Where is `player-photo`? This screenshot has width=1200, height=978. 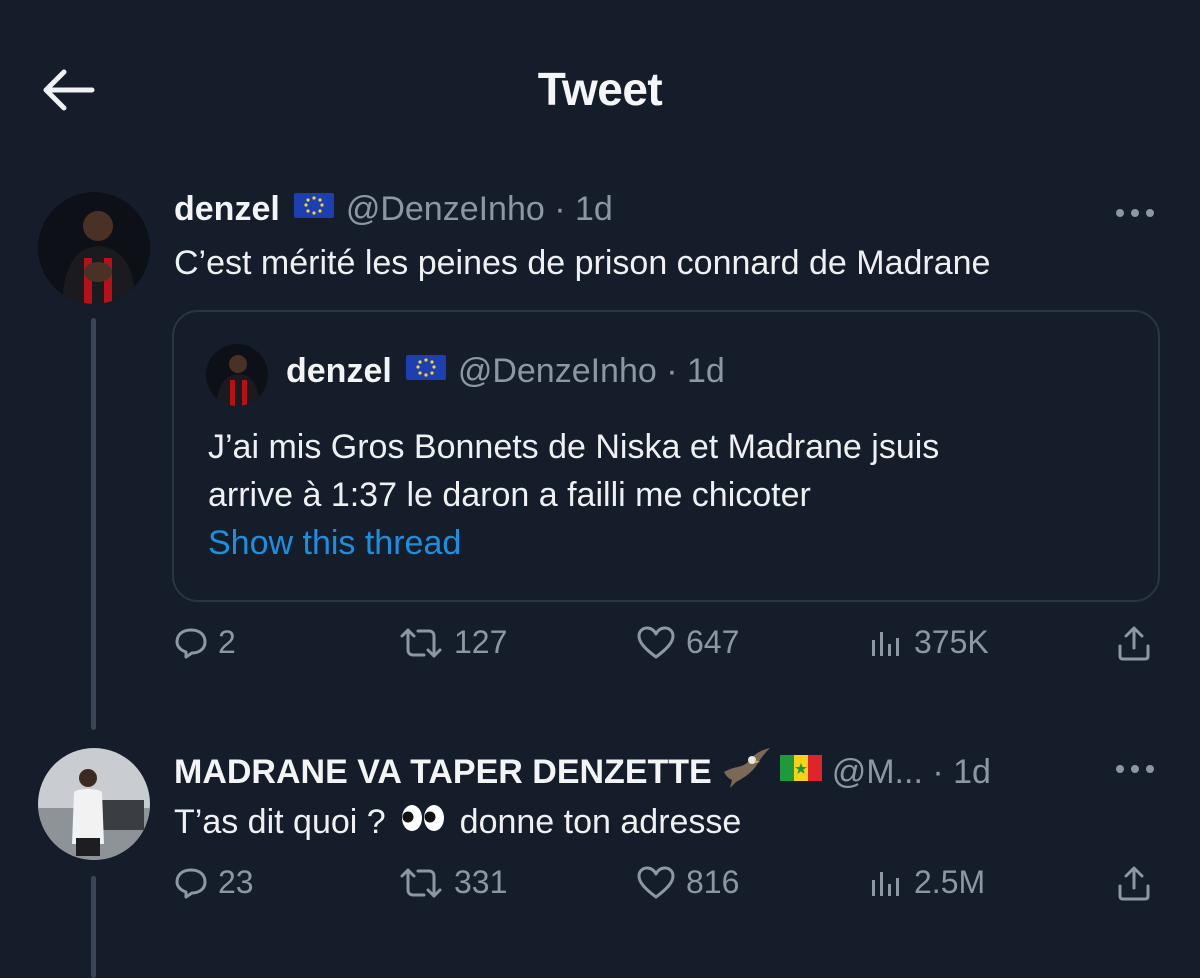 player-photo is located at coordinates (94, 248).